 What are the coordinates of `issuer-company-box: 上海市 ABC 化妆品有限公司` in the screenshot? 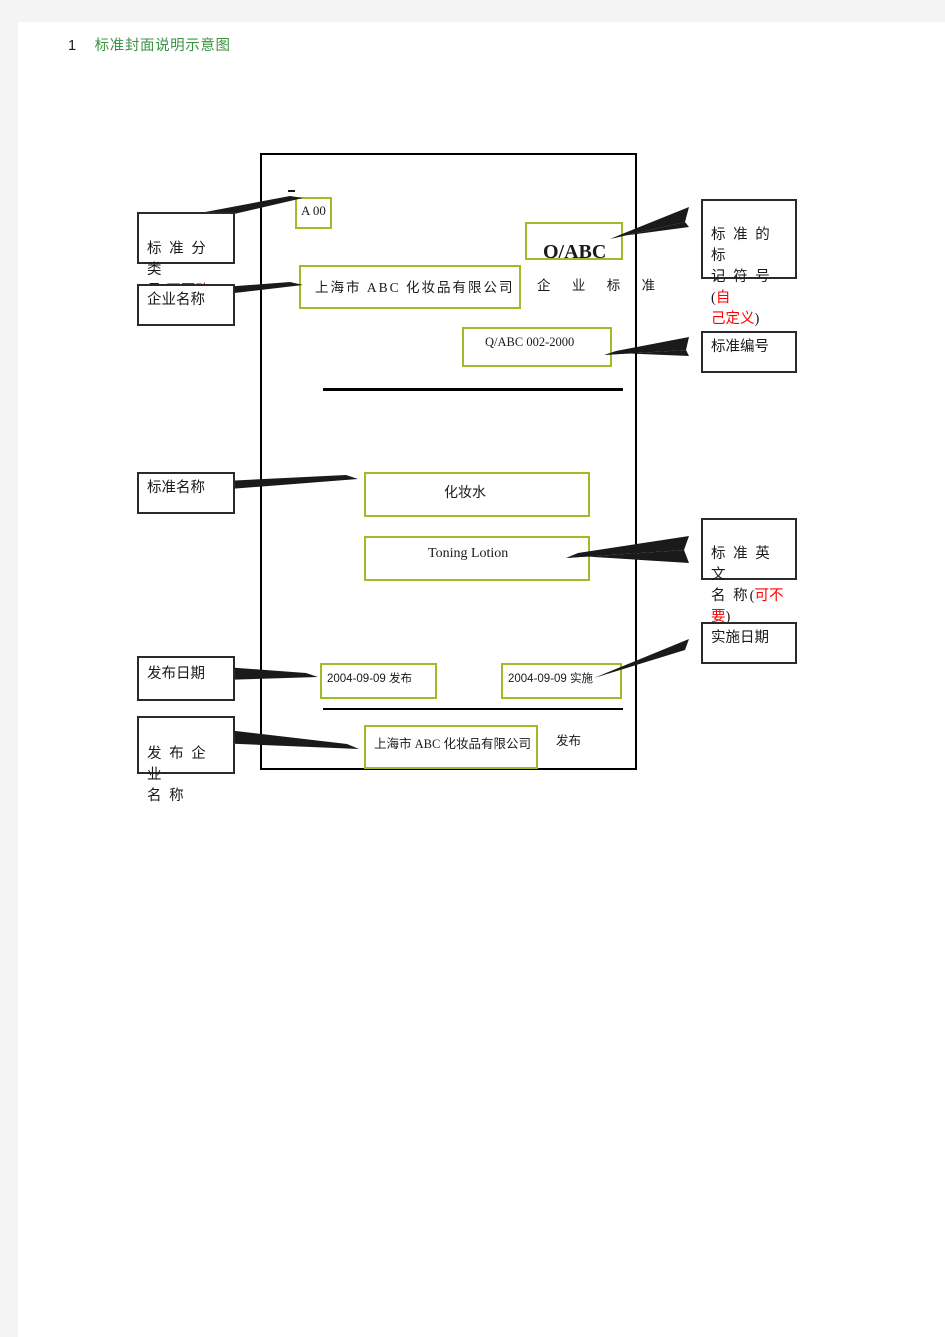 It's located at (451, 747).